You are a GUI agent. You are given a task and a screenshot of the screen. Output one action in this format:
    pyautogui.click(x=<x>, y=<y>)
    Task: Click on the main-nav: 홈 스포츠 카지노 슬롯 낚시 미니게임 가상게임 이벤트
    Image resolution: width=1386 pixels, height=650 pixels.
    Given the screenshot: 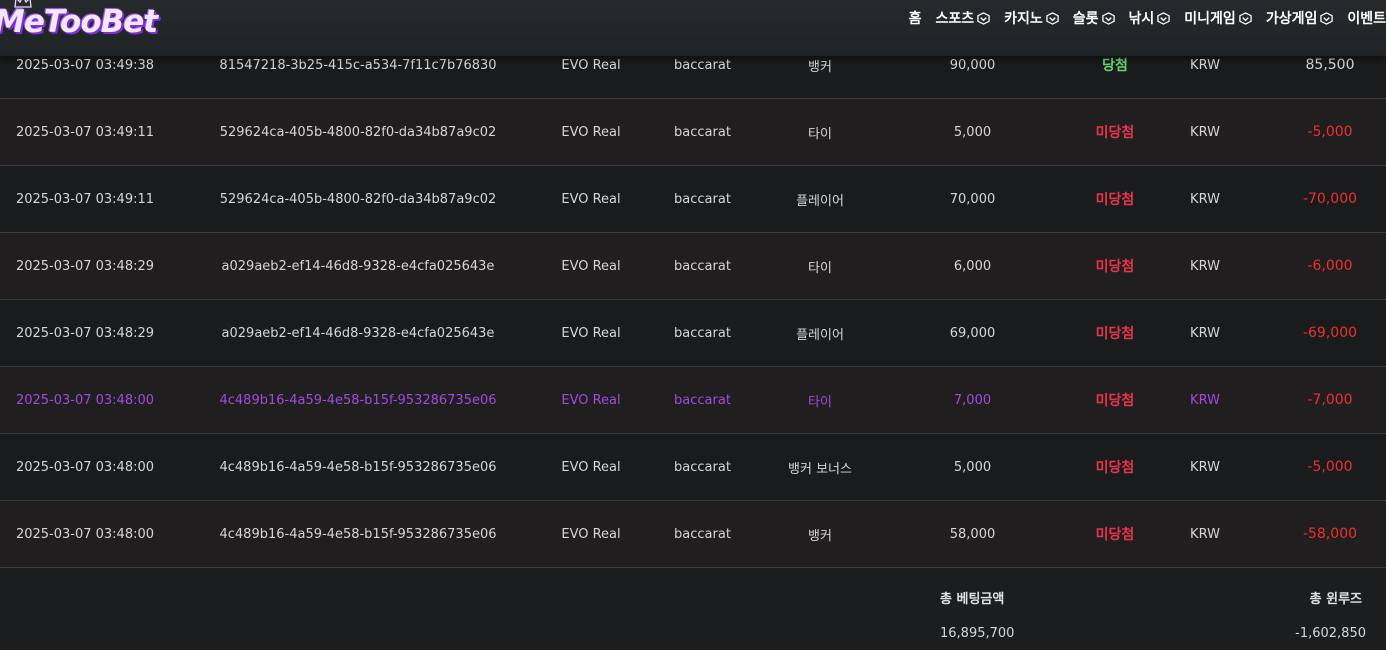 What is the action you would take?
    pyautogui.click(x=1147, y=18)
    